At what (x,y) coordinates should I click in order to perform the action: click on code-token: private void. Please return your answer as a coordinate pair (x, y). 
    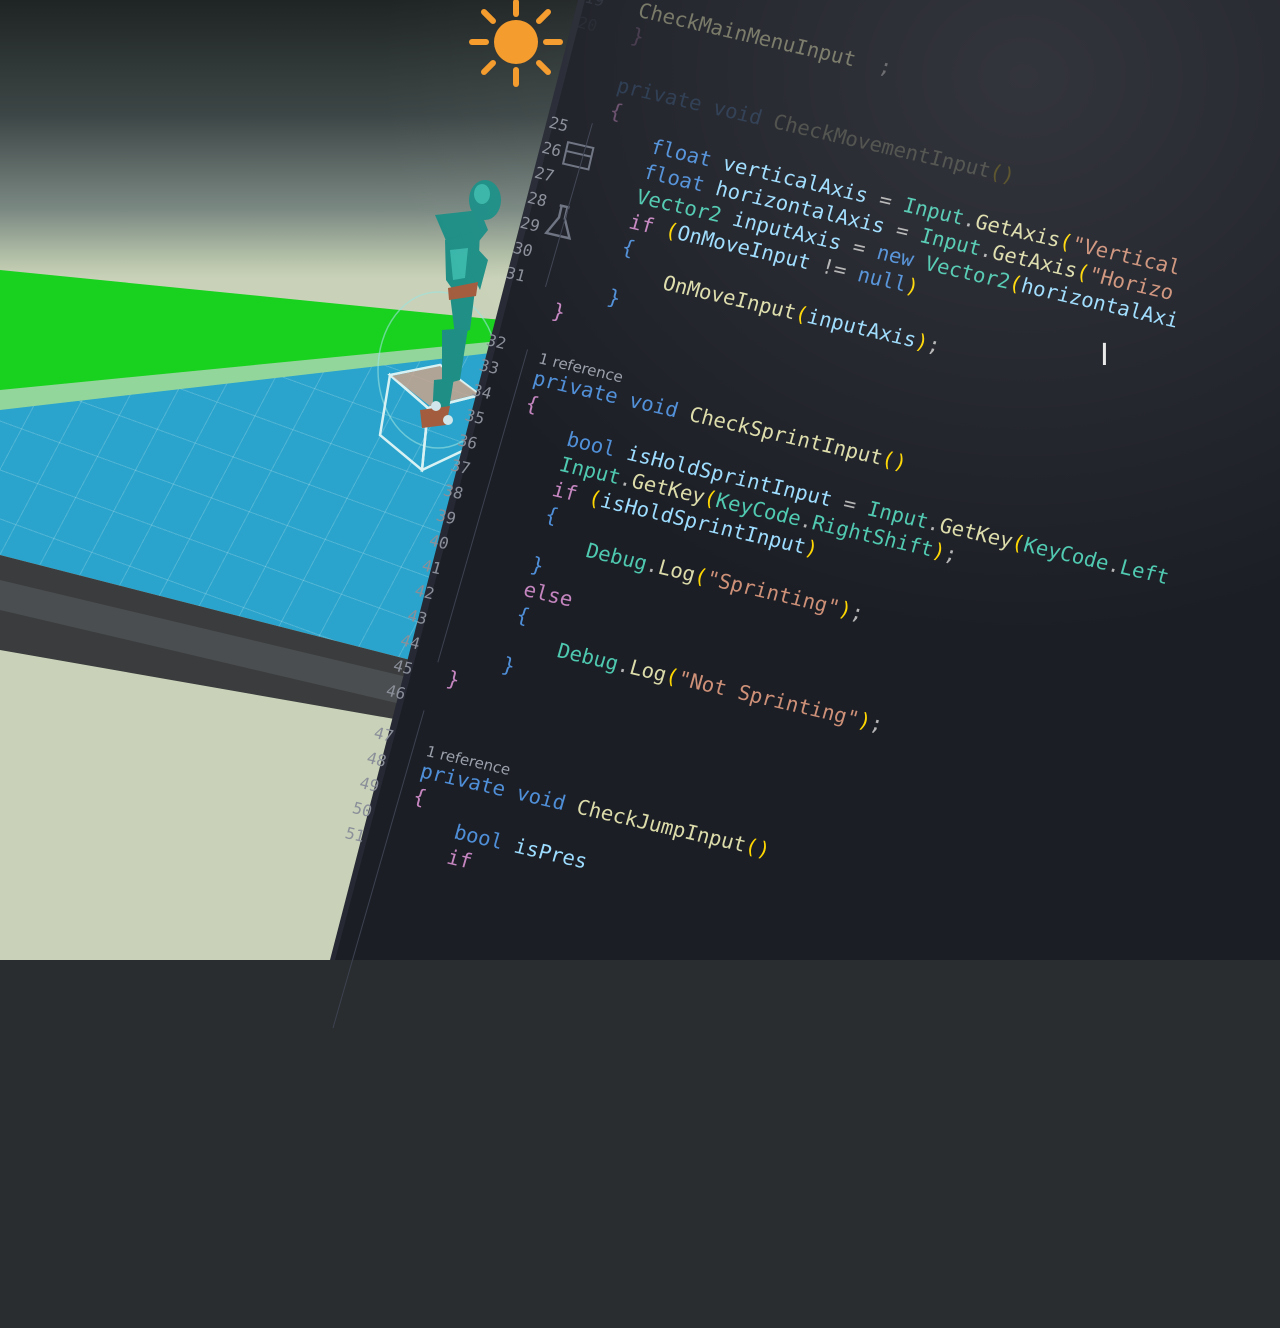
    Looking at the image, I should click on (696, 103).